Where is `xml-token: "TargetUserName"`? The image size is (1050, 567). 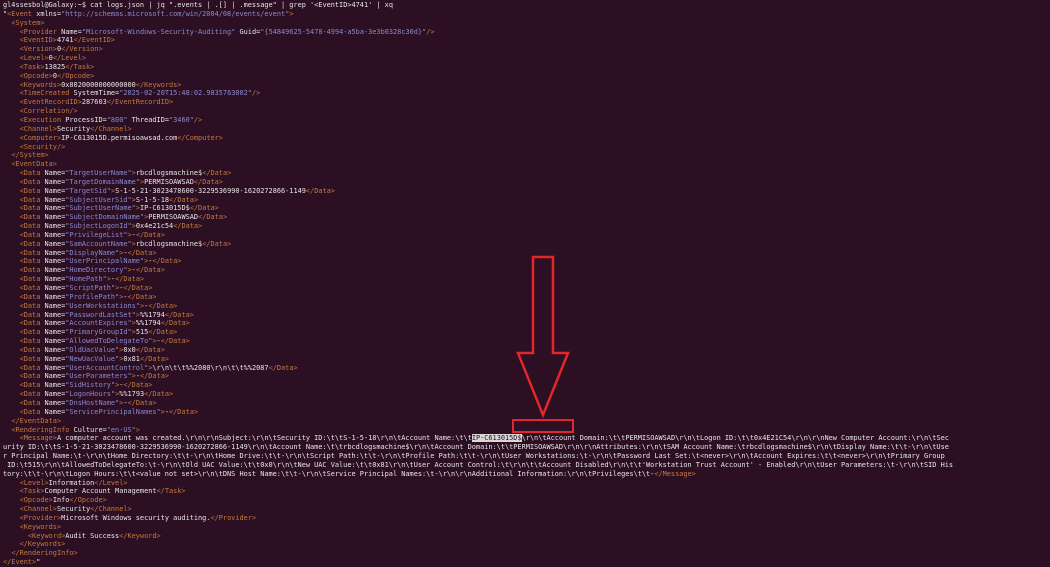
xml-token: "TargetUserName" is located at coordinates (98, 173).